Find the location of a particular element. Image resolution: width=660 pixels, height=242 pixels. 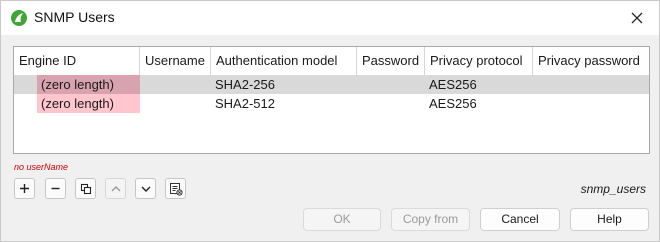

column-header-password: Password is located at coordinates (391, 61).